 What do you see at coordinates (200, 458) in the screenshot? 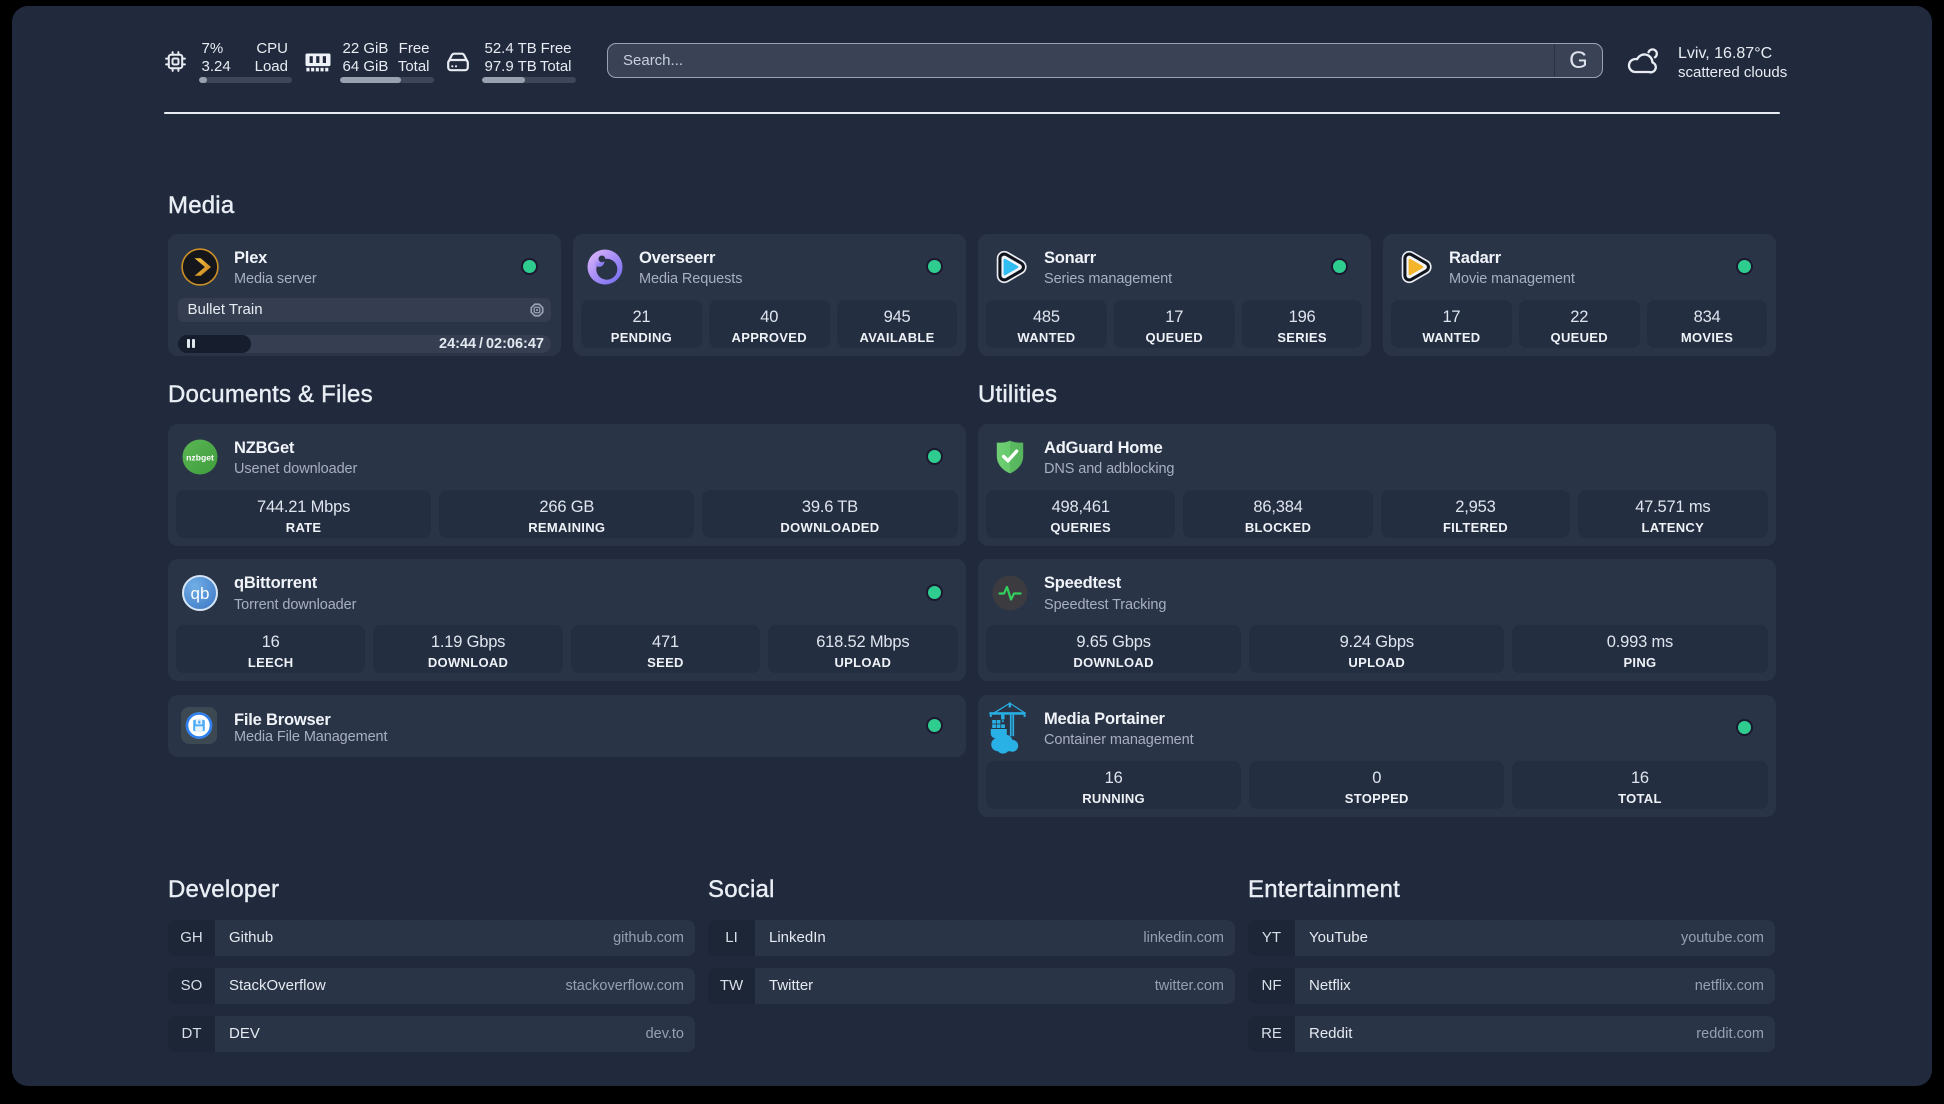
I see `svg-text: nzbget` at bounding box center [200, 458].